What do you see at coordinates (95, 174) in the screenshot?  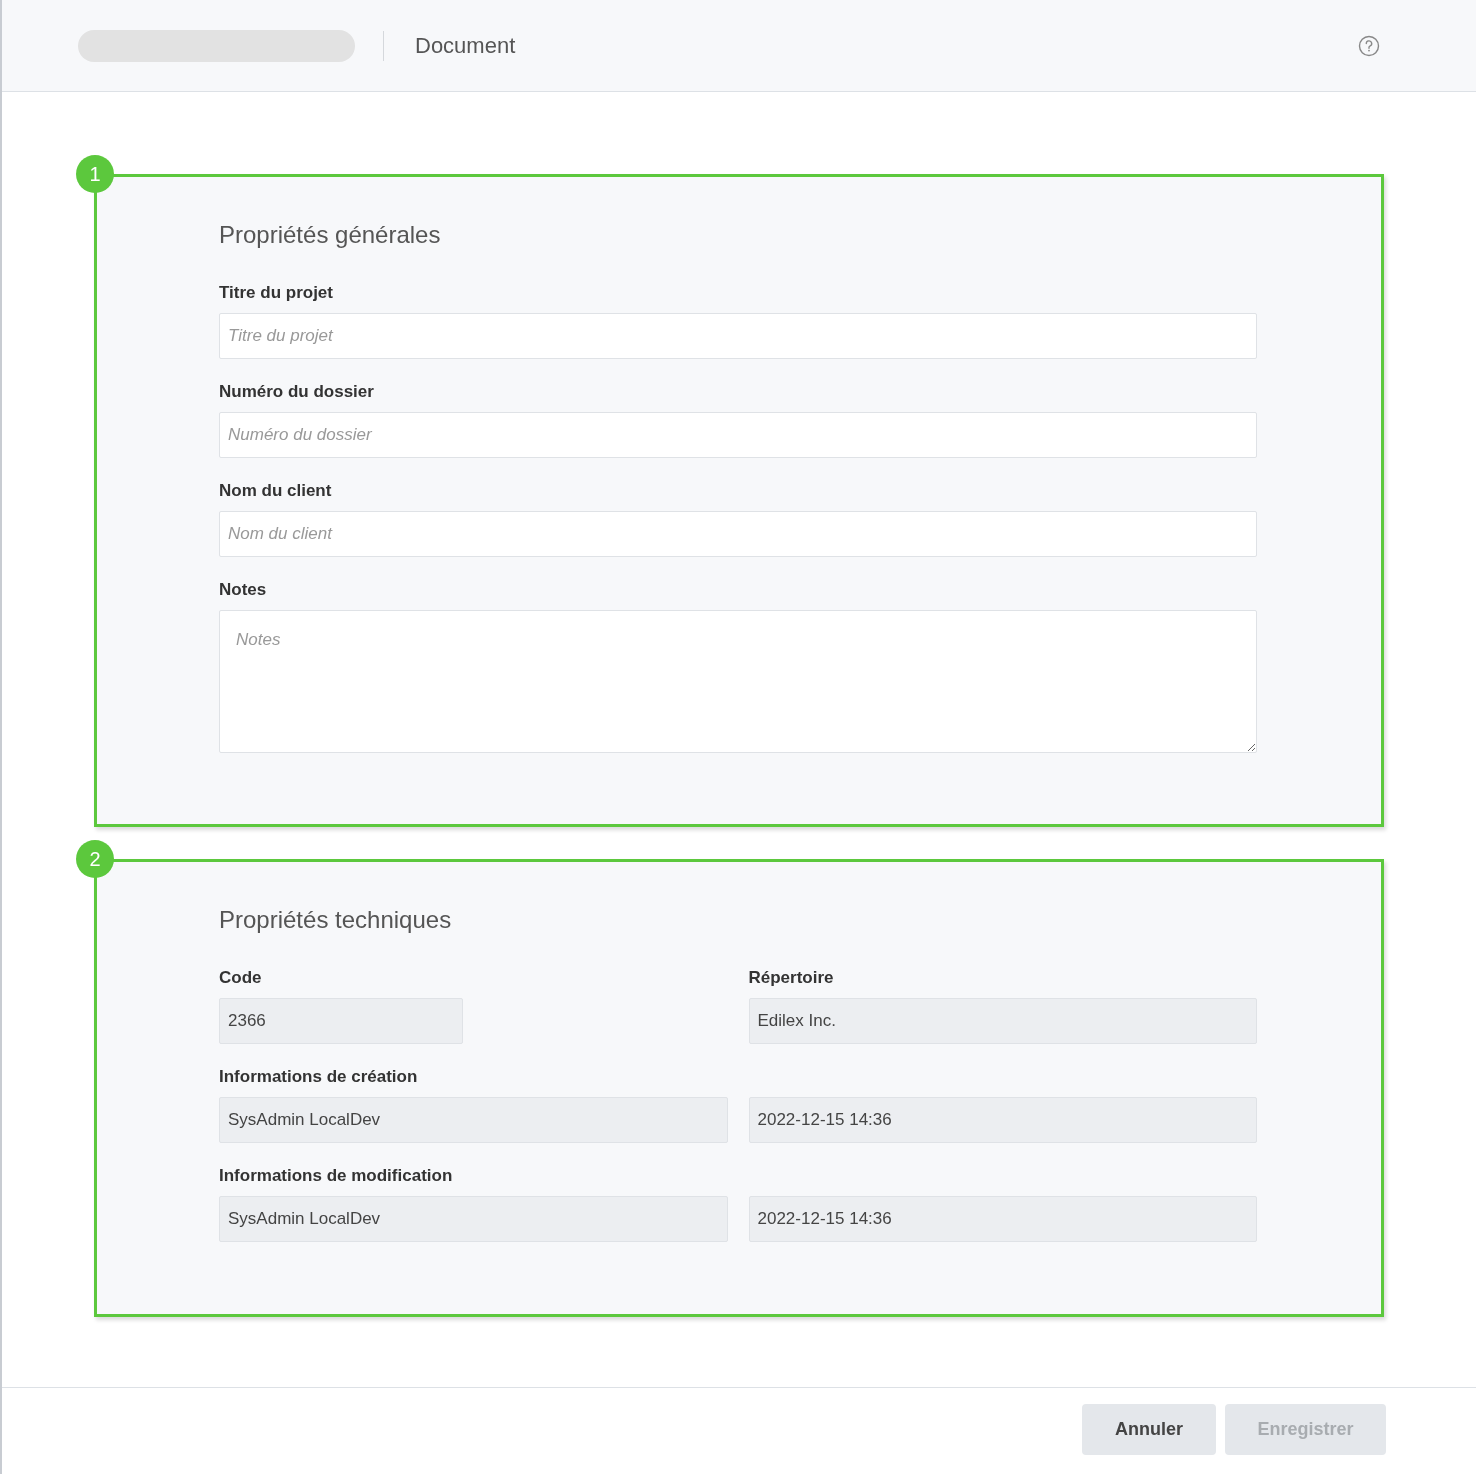 I see `number-badge: 1` at bounding box center [95, 174].